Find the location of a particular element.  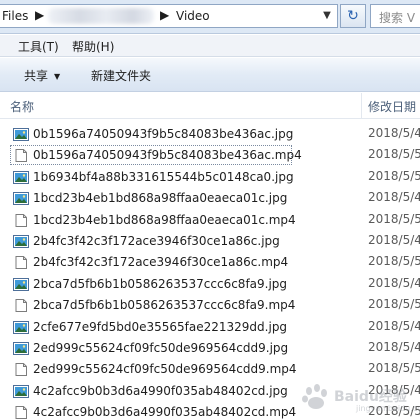

column-name-header: 名称 is located at coordinates (22, 106).